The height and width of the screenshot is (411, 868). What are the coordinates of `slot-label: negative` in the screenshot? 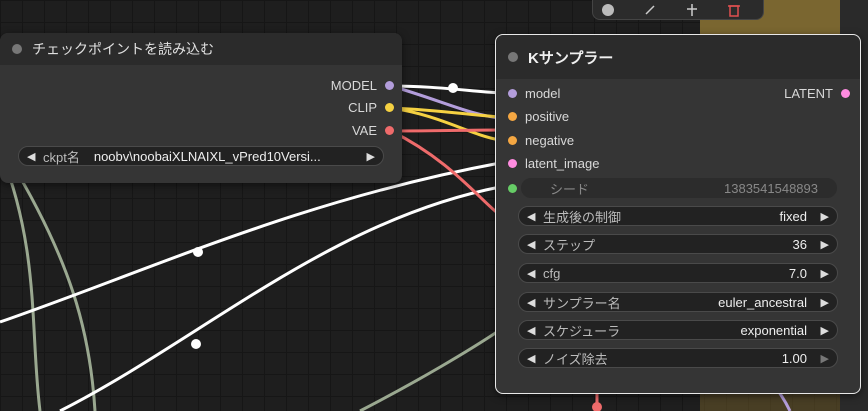 It's located at (550, 140).